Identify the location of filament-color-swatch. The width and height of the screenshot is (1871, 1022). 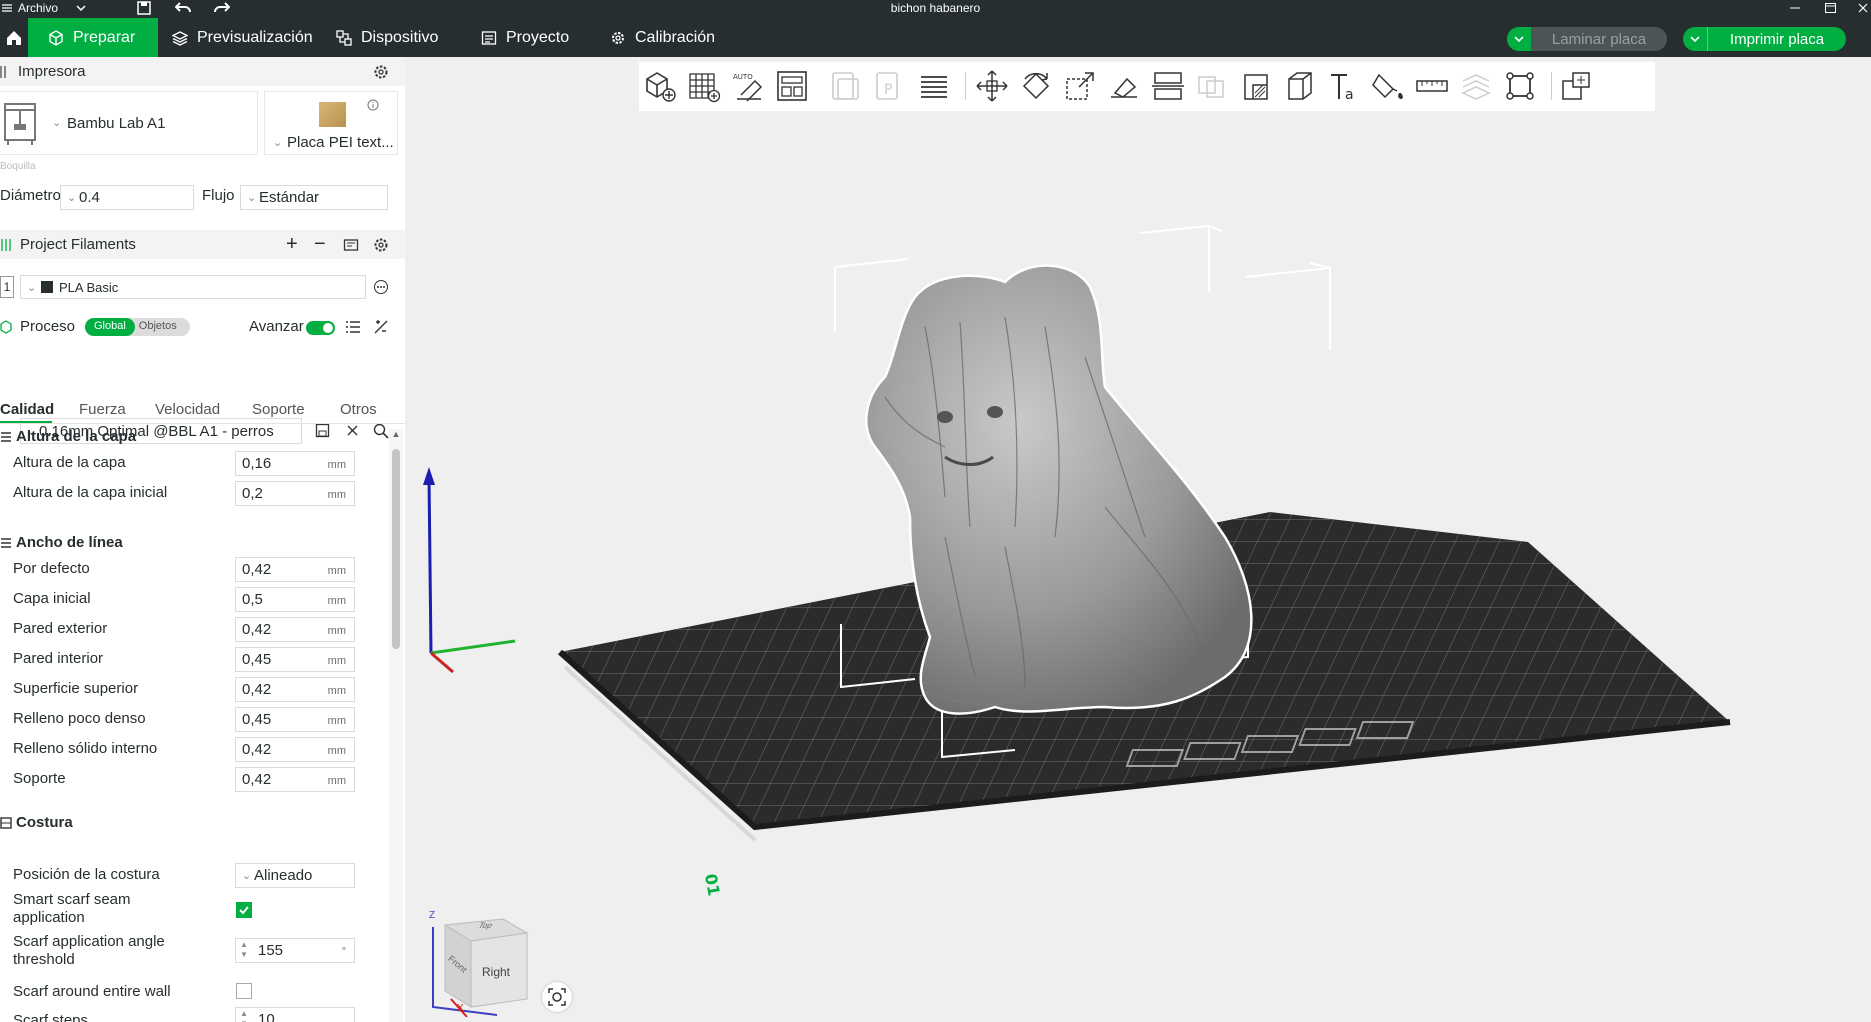
(47, 287).